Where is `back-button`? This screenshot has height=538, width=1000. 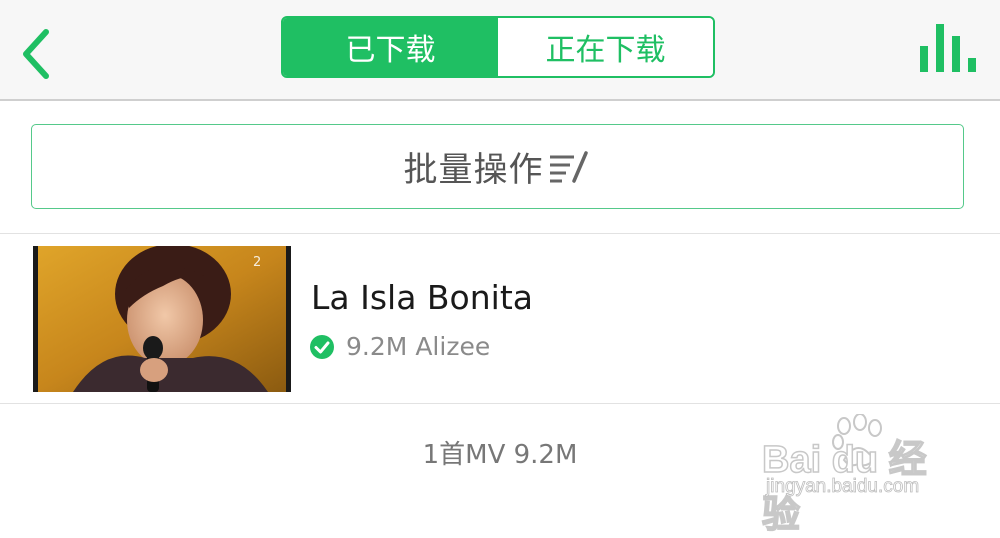 back-button is located at coordinates (38, 54).